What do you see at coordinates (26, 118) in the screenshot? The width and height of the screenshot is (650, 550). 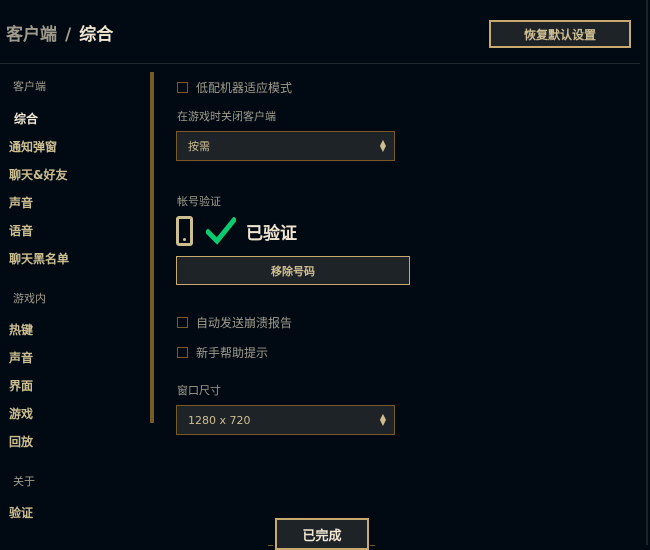 I see `sidebar-item-general: 综合` at bounding box center [26, 118].